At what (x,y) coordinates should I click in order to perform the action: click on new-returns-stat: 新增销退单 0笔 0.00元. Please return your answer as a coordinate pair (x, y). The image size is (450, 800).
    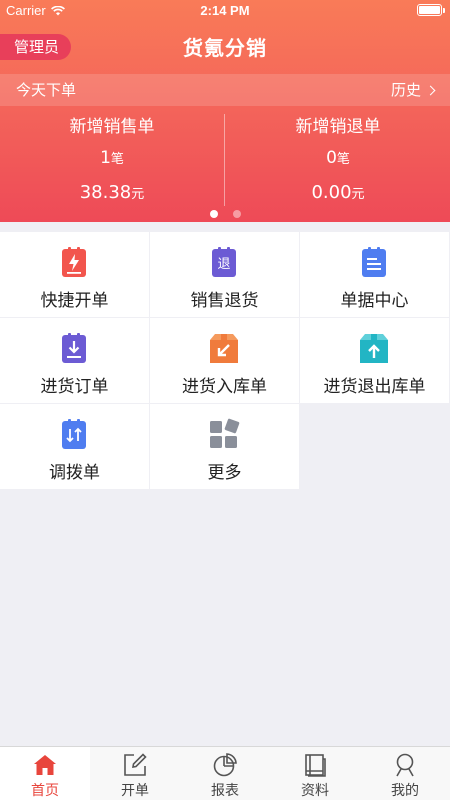
    Looking at the image, I should click on (338, 158).